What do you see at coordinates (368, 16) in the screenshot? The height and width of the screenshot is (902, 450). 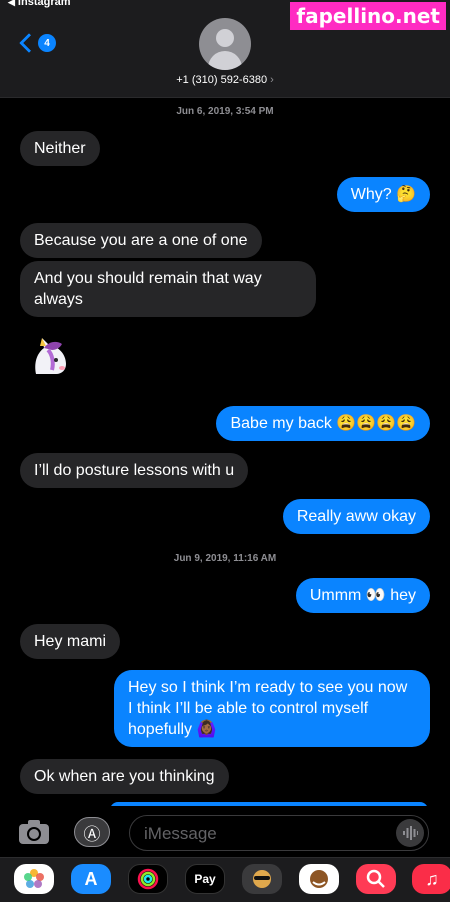 I see `watermark: fapellino.net` at bounding box center [368, 16].